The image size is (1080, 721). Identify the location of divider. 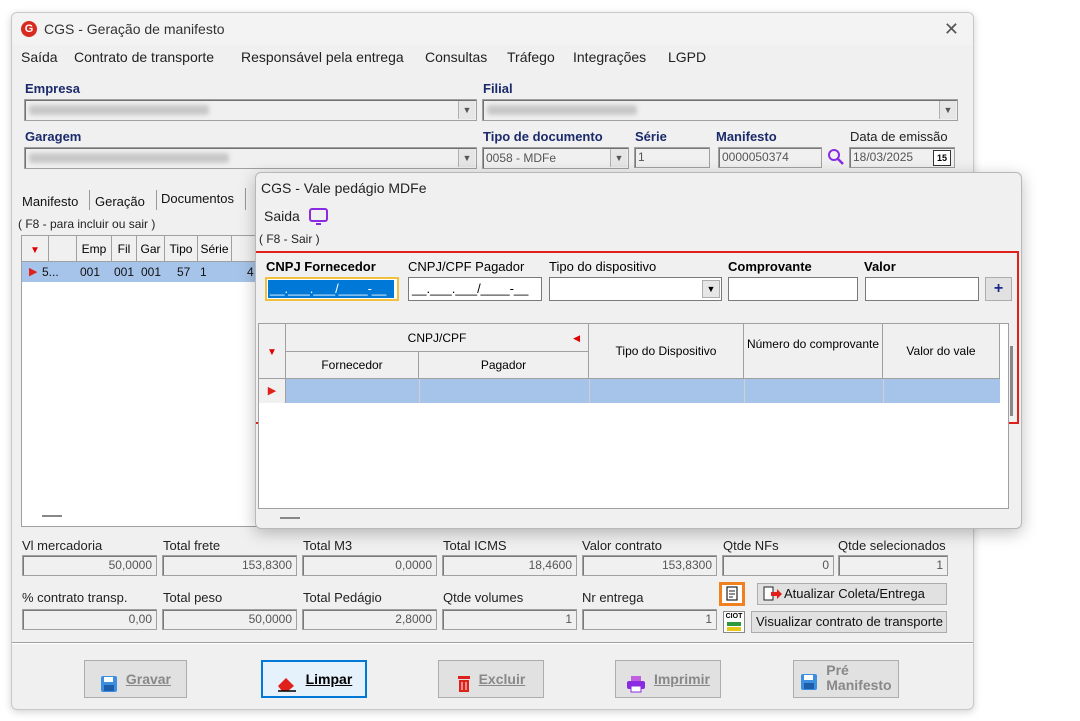
(492, 643).